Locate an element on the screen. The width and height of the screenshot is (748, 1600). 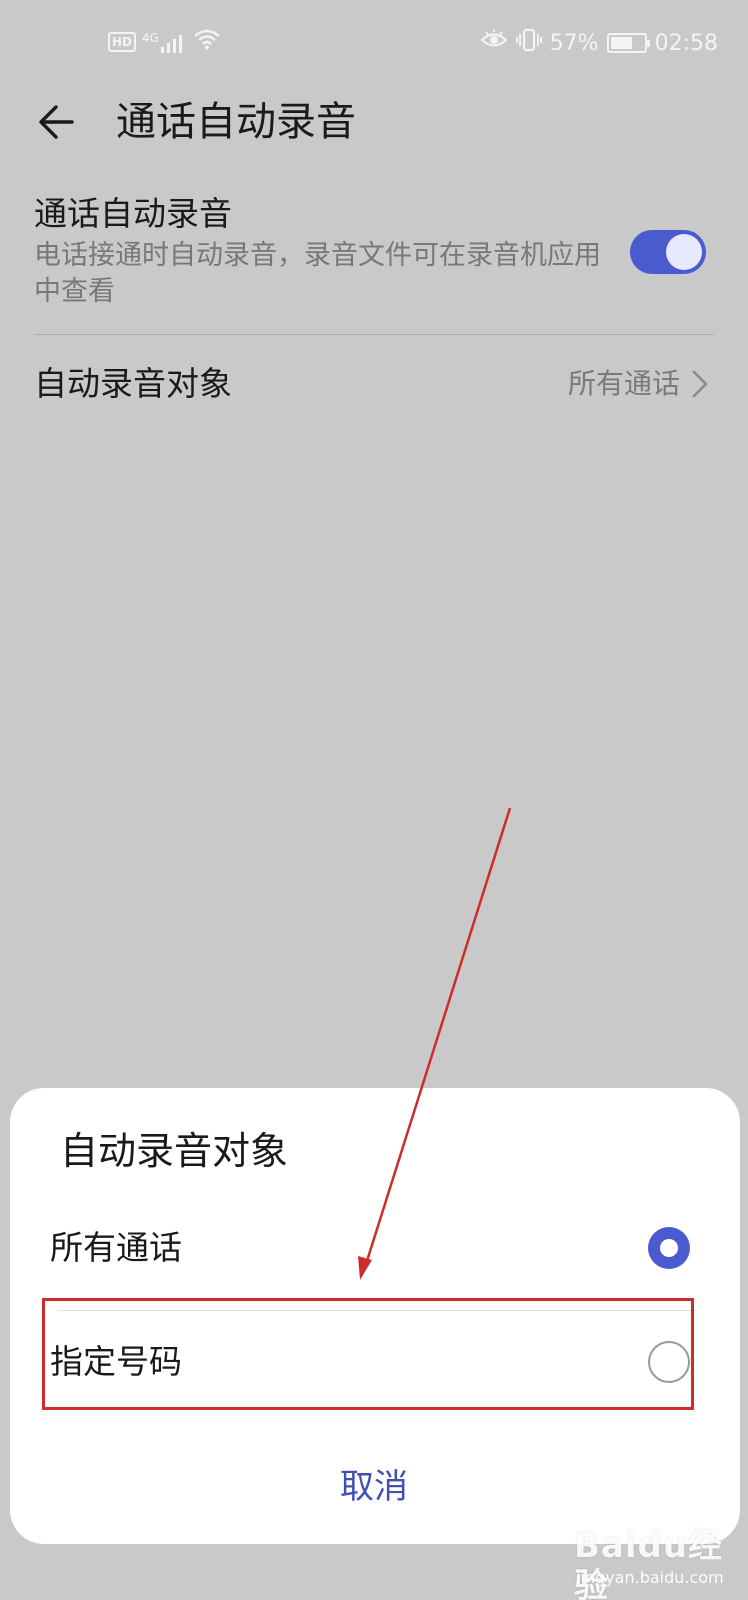
option-label: 所有通话 is located at coordinates (116, 1247).